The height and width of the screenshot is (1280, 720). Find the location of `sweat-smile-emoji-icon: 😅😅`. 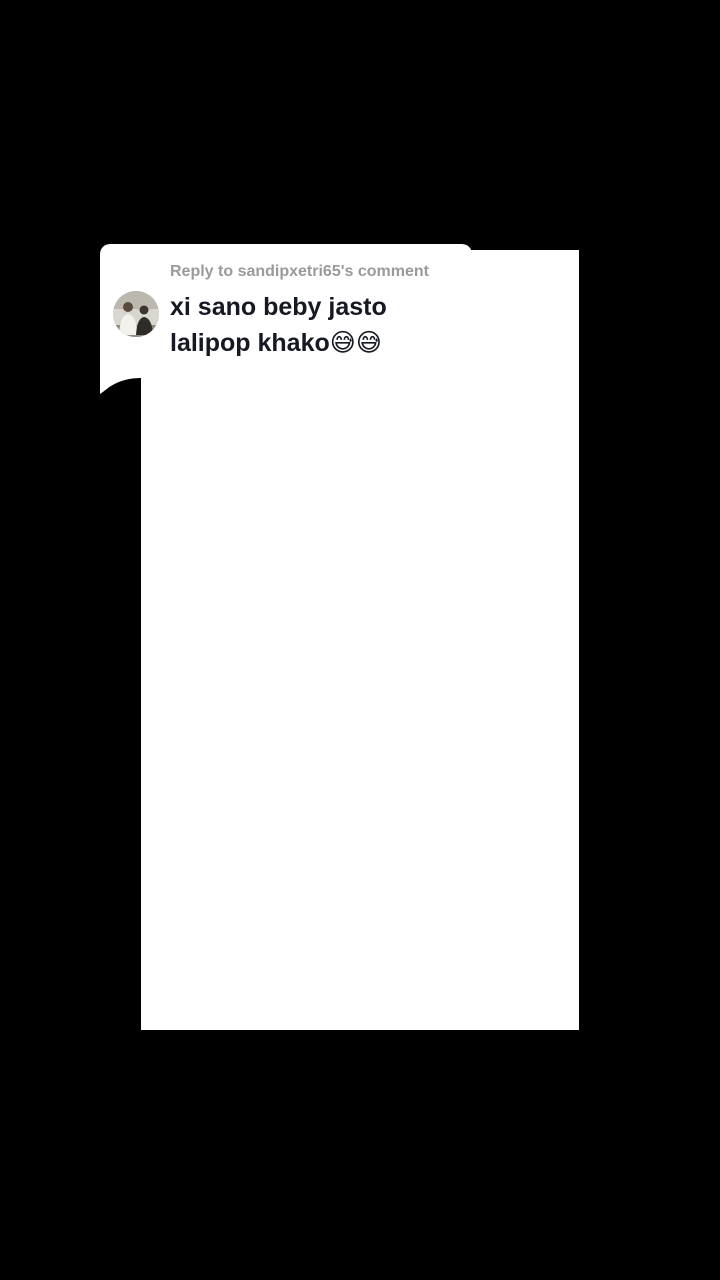

sweat-smile-emoji-icon: 😅😅 is located at coordinates (355, 342).